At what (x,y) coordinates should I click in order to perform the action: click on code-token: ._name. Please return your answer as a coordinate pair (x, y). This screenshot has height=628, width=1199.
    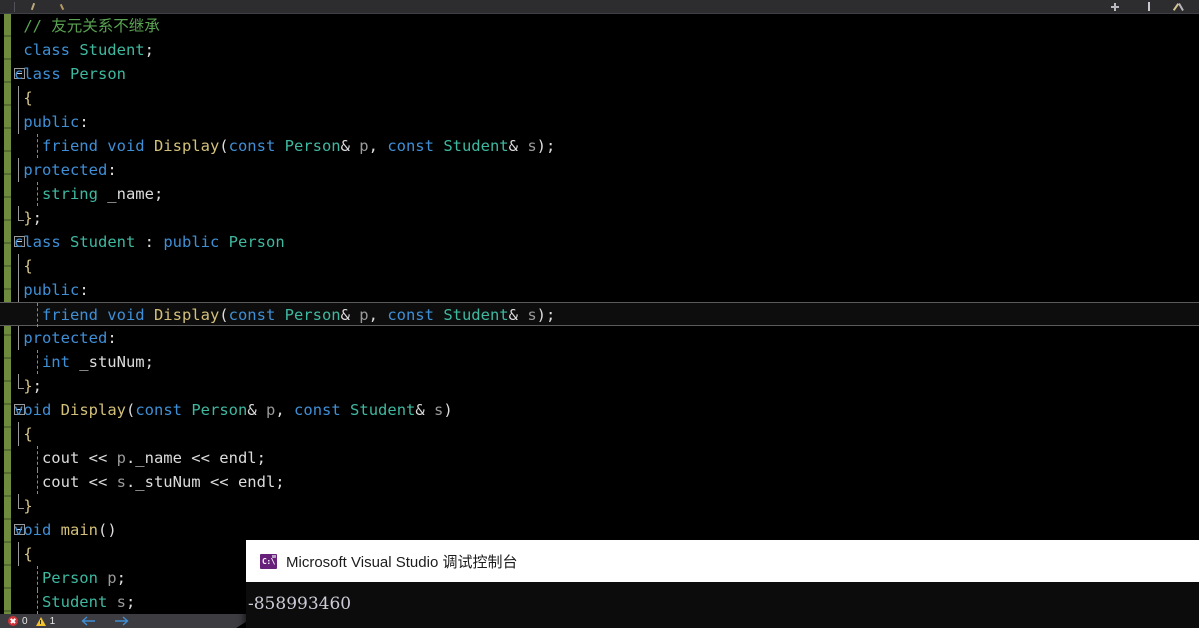
    Looking at the image, I should click on (158, 458).